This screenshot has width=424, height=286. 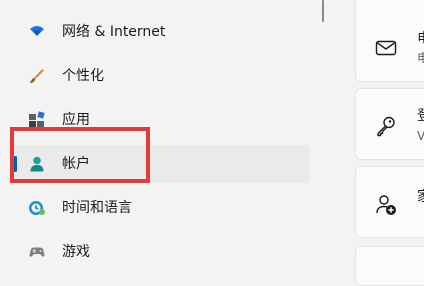 What do you see at coordinates (420, 136) in the screenshot?
I see `card-subtitle: V` at bounding box center [420, 136].